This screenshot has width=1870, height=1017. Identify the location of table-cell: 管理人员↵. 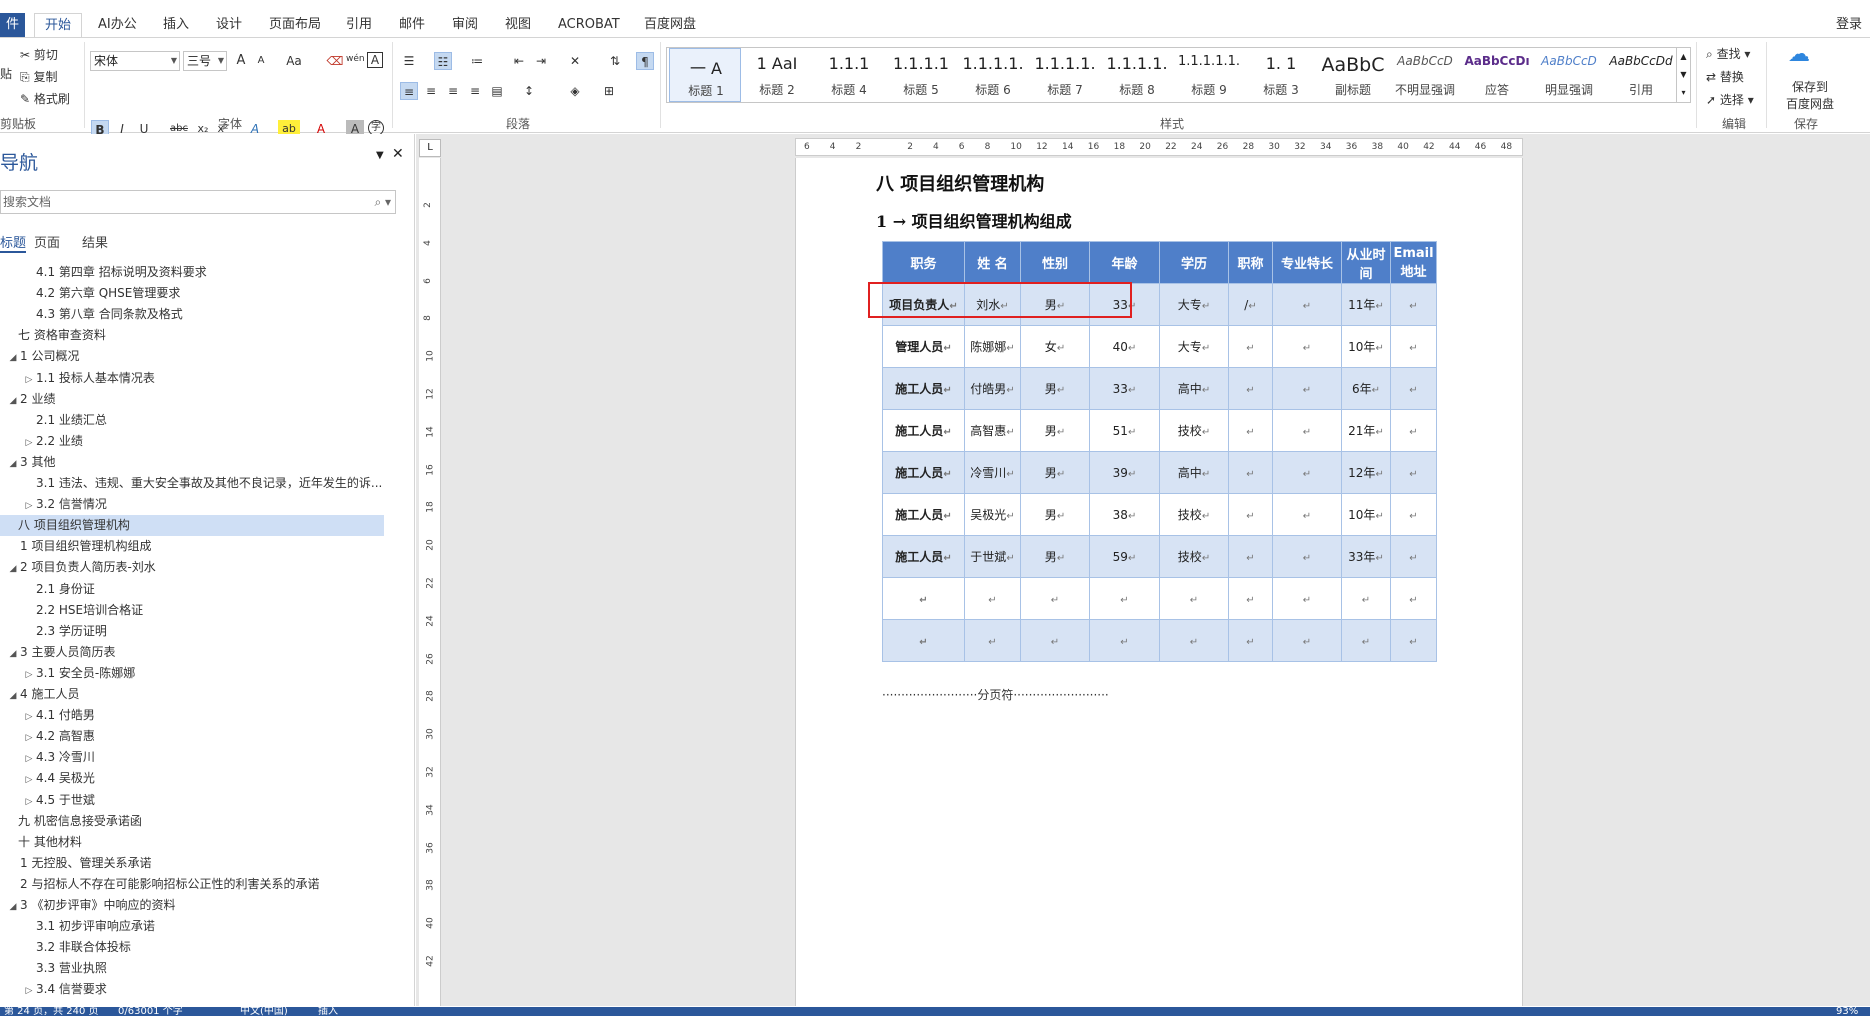
(923, 346).